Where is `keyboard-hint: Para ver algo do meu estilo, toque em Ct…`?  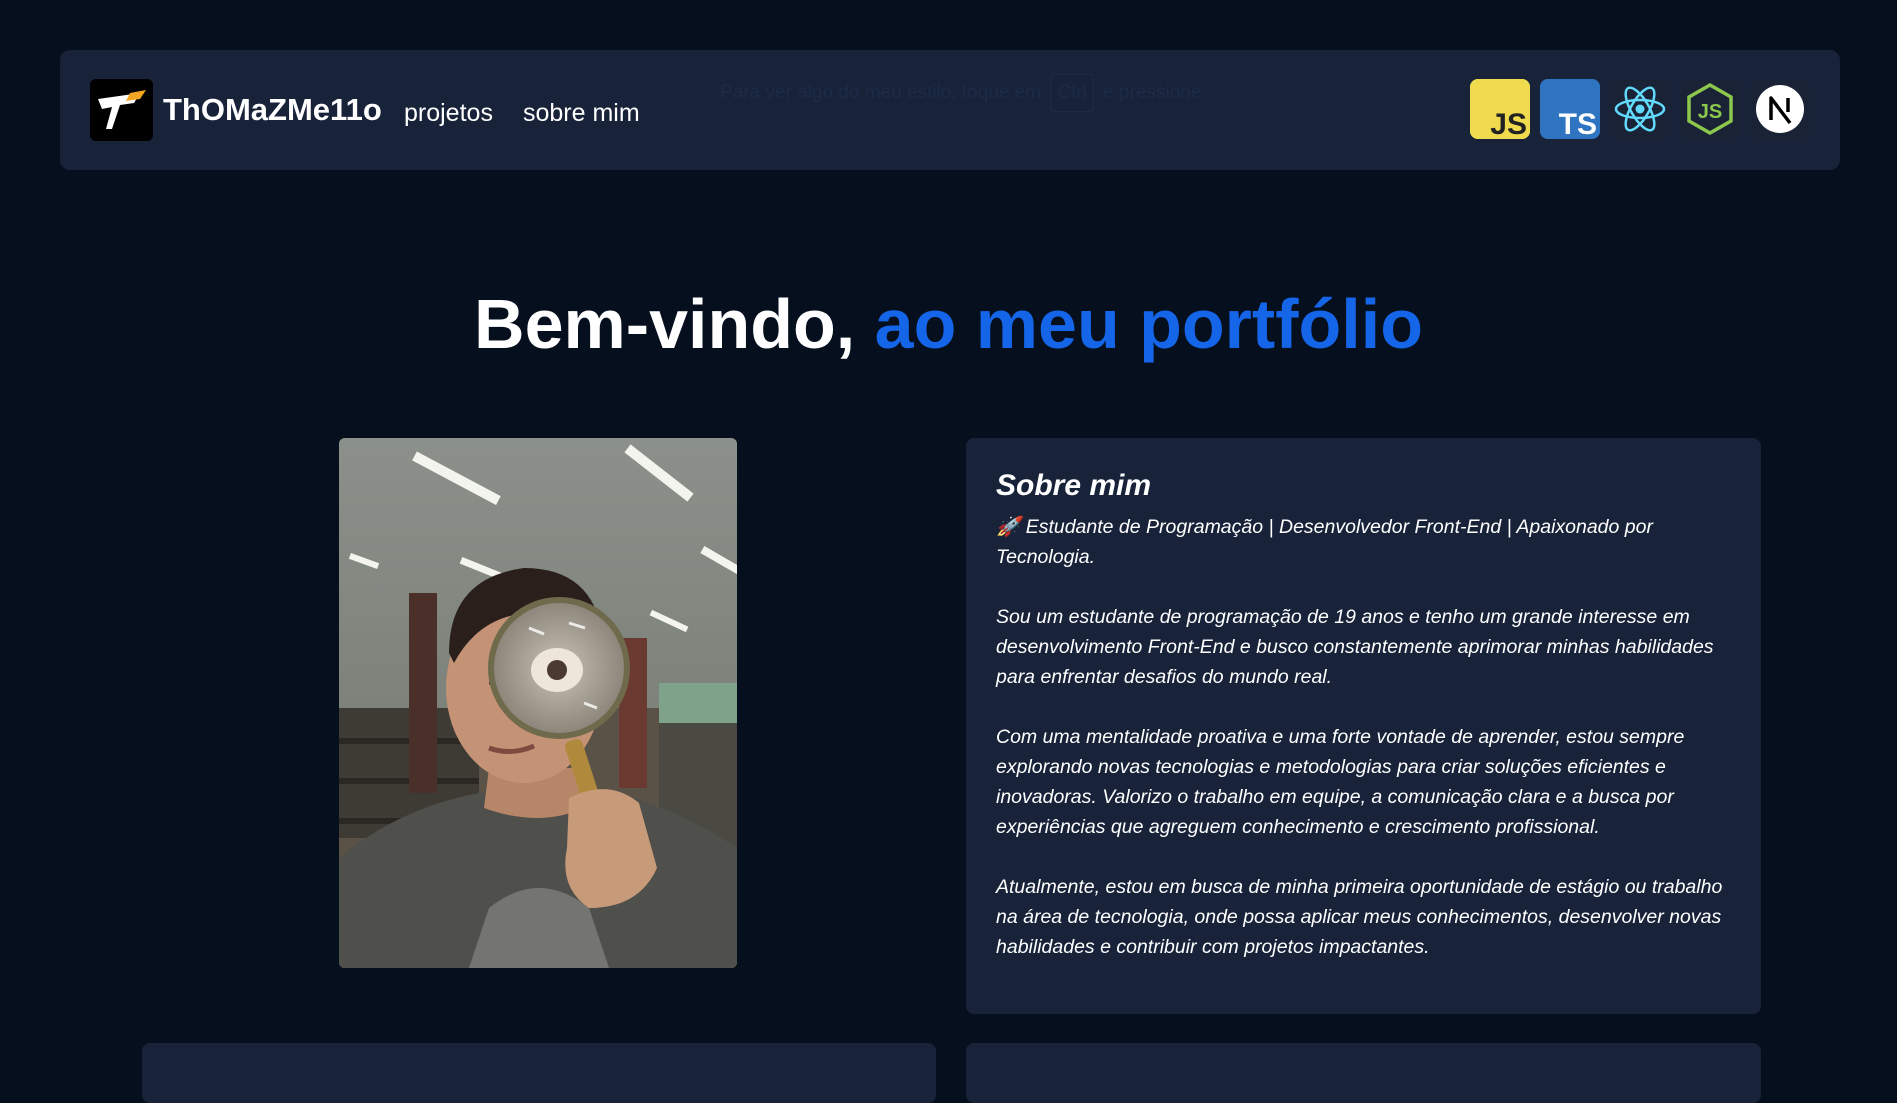 keyboard-hint: Para ver algo do meu estilo, toque em Ct… is located at coordinates (960, 93).